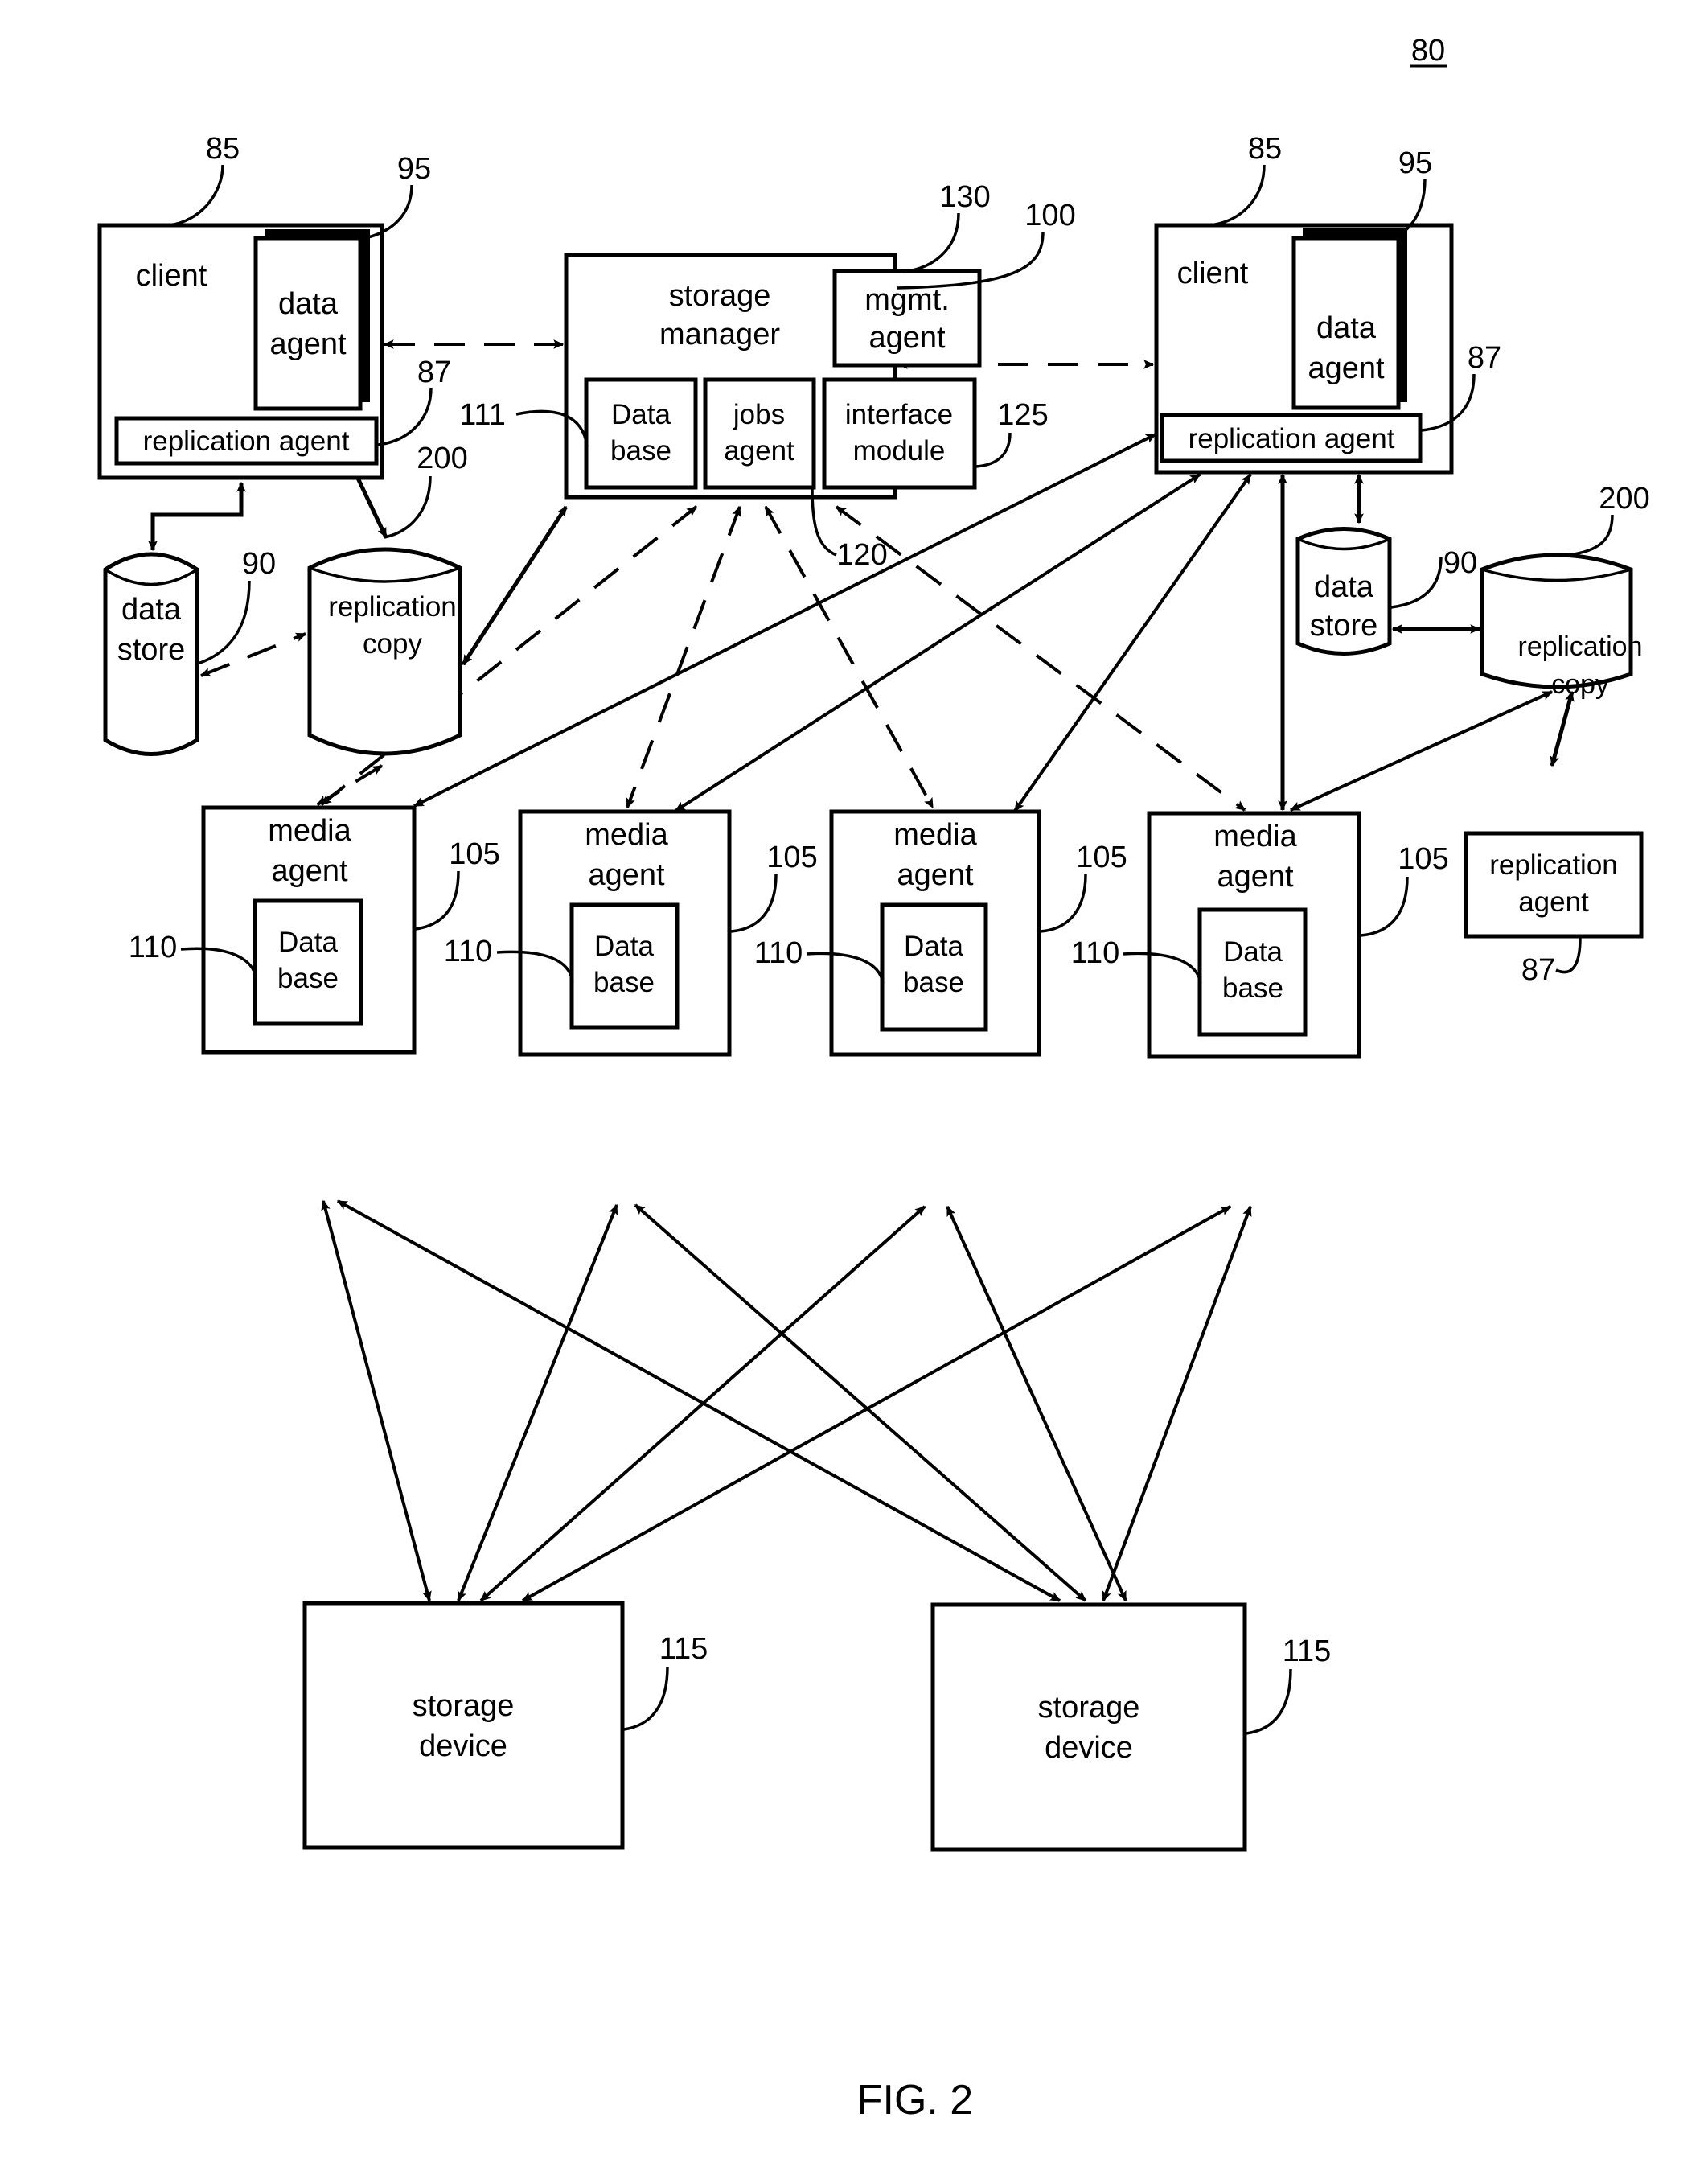  I want to click on interface-module-line1: interface, so click(899, 414).